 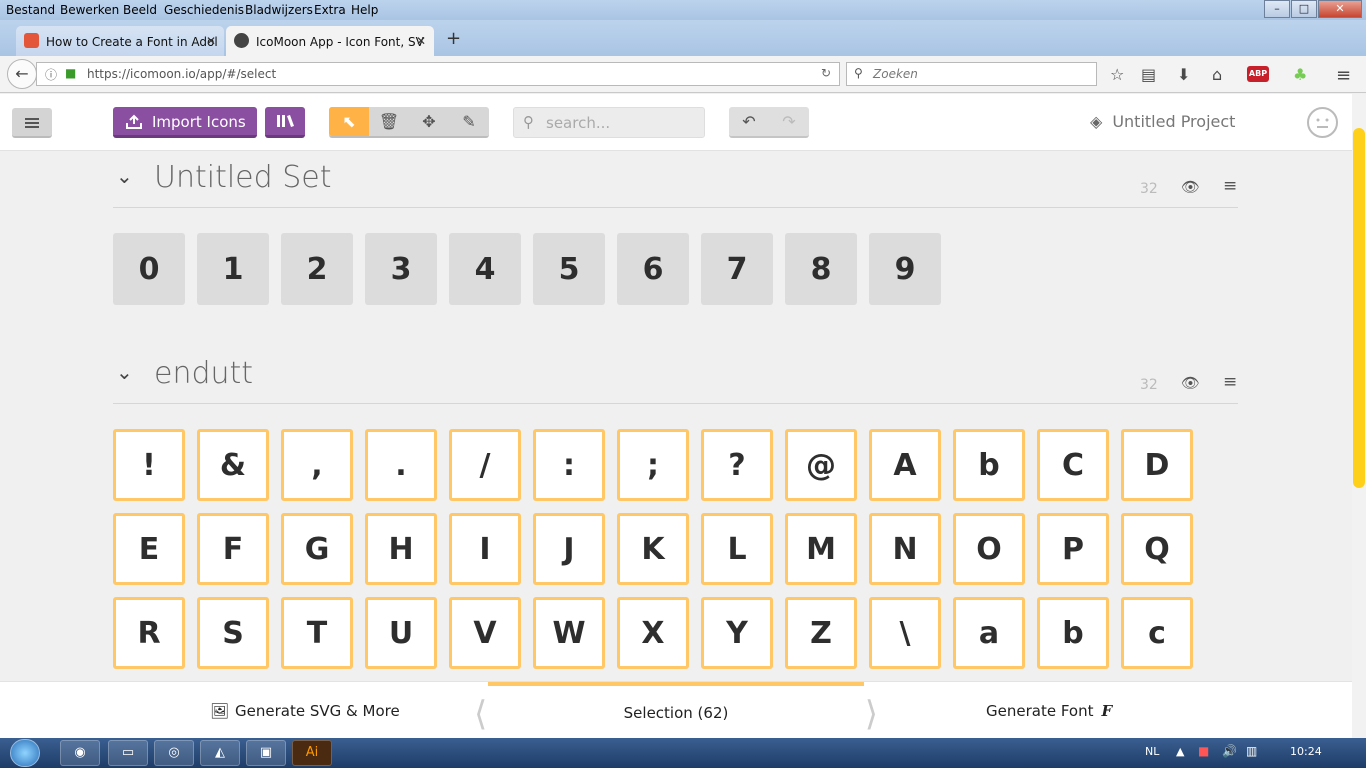 What do you see at coordinates (485, 549) in the screenshot?
I see `glyph-tile: I` at bounding box center [485, 549].